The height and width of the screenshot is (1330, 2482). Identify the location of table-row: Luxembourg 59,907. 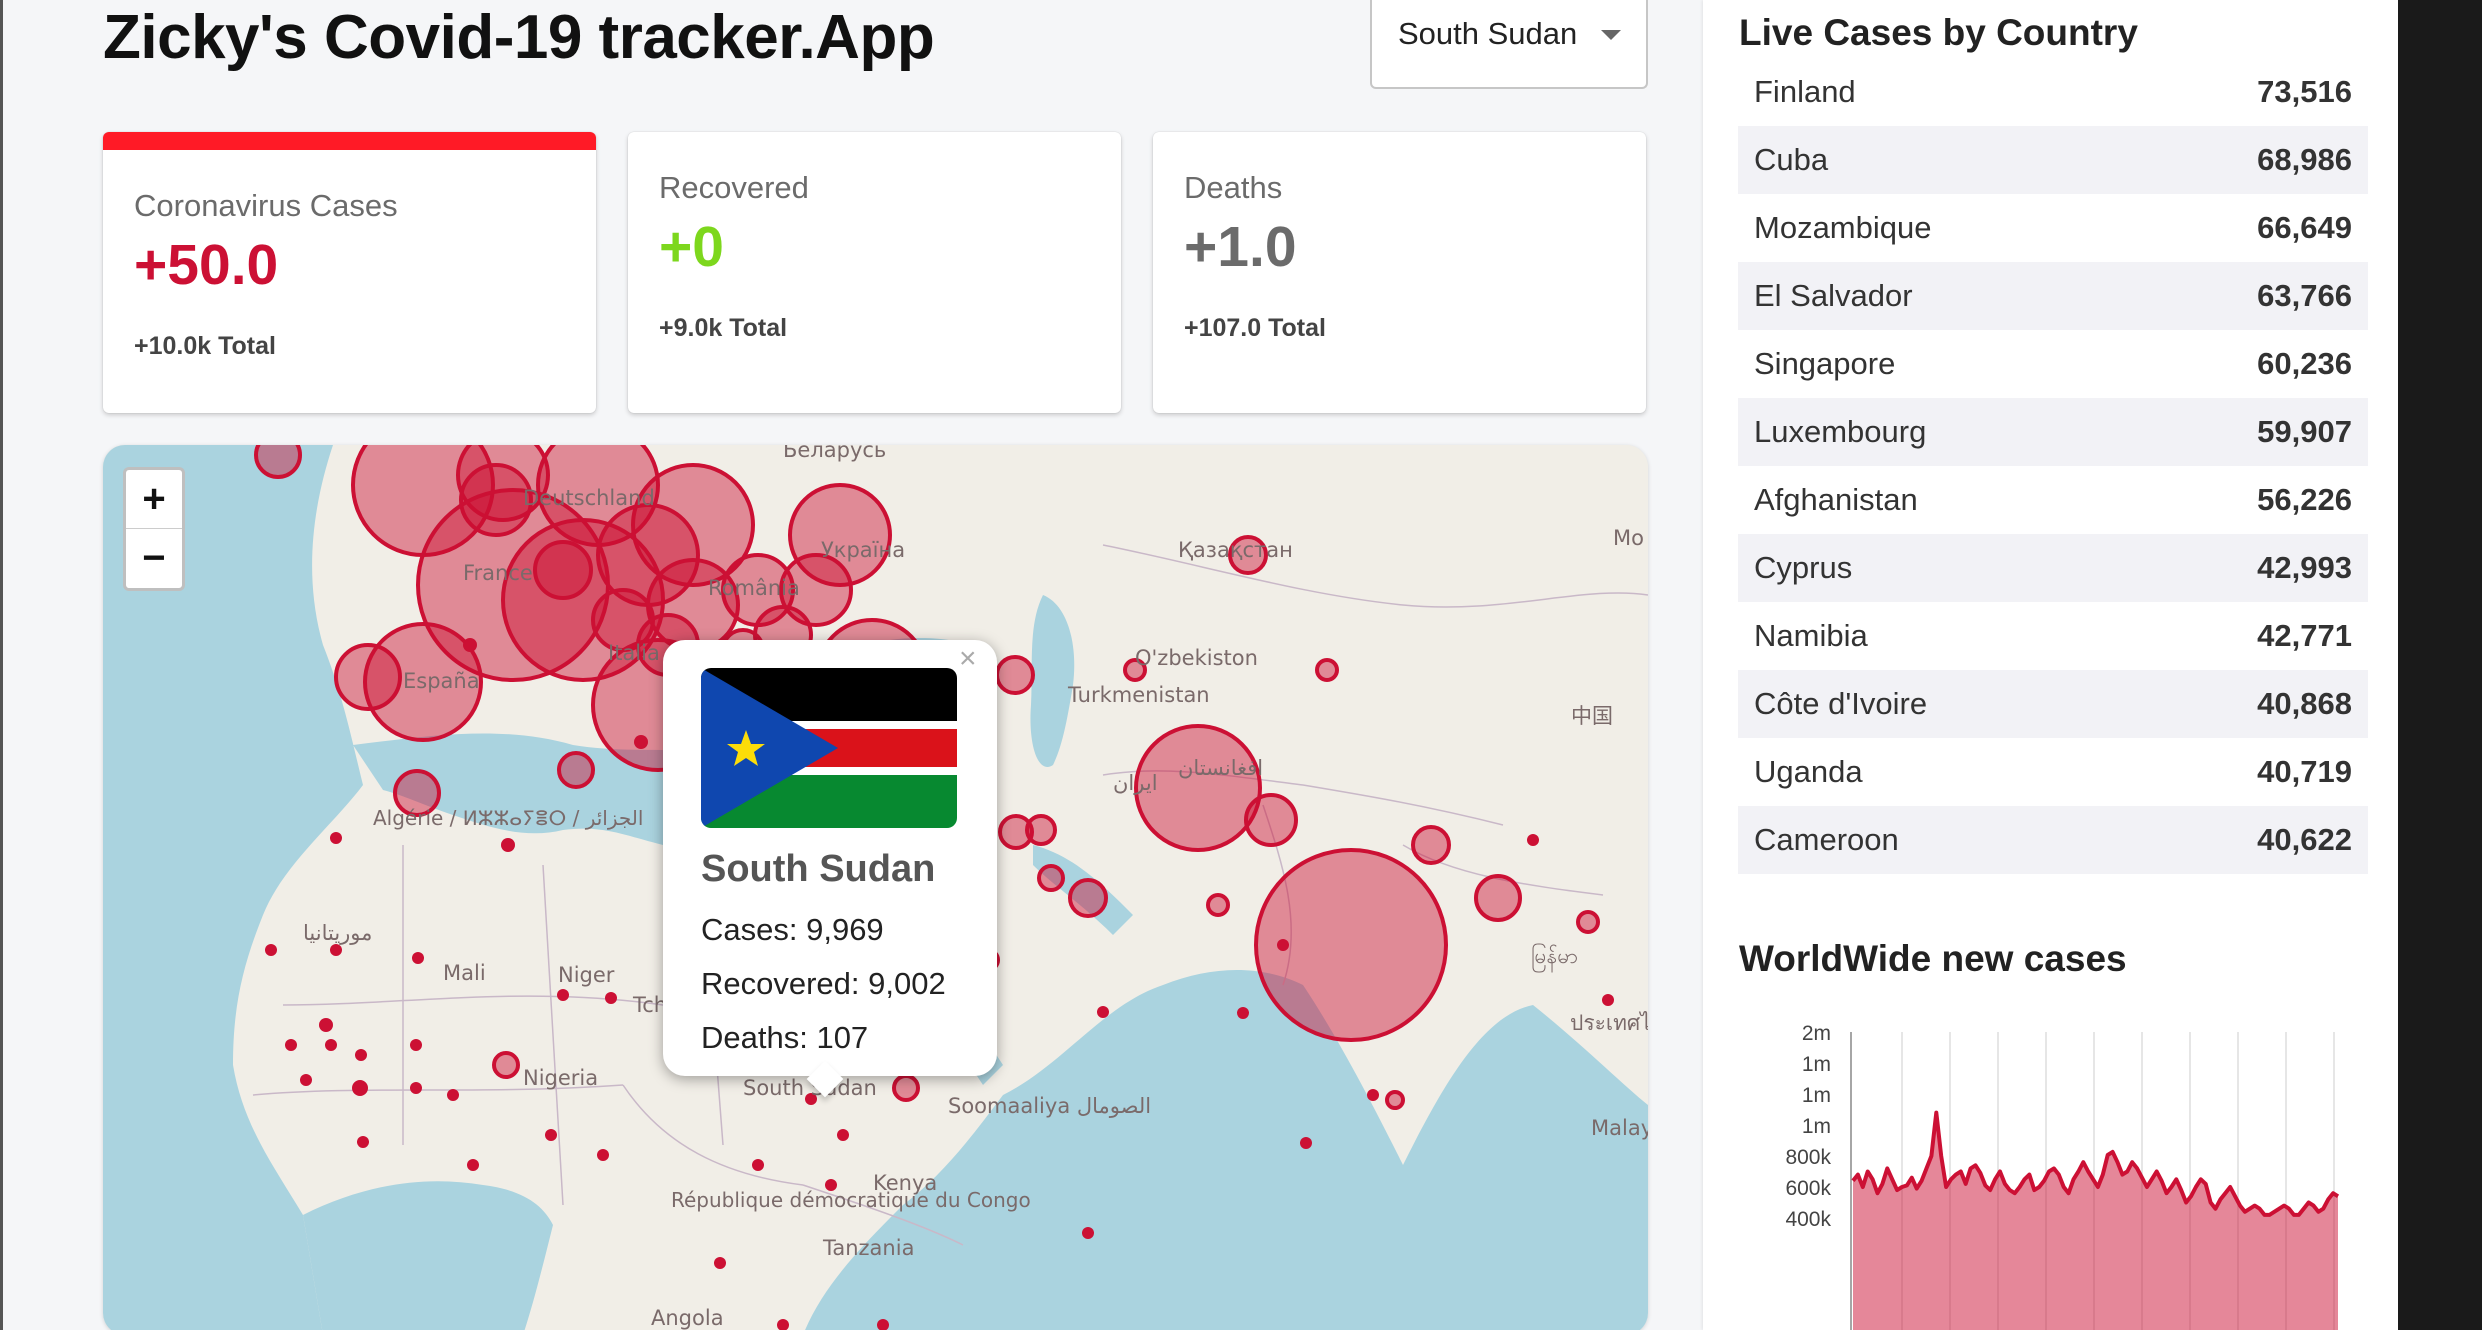
(2053, 432).